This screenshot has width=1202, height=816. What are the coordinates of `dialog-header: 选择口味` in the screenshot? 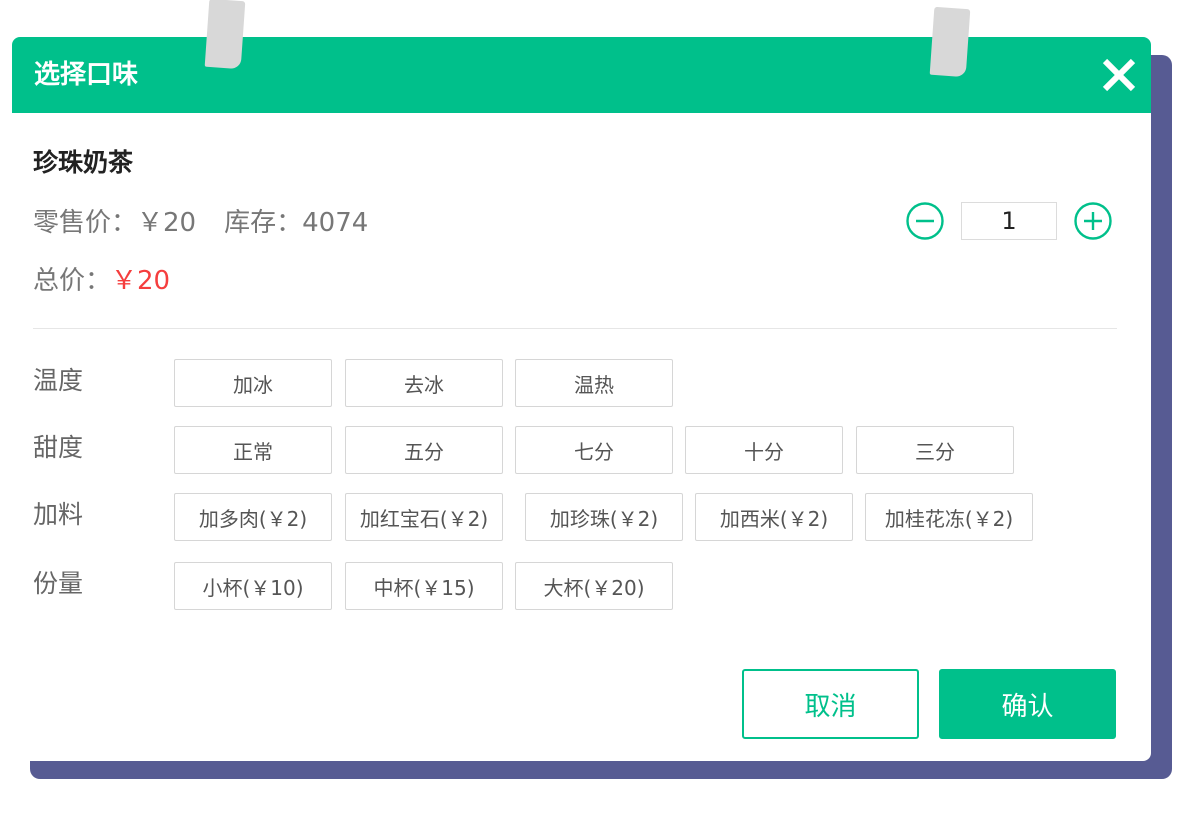 It's located at (581, 75).